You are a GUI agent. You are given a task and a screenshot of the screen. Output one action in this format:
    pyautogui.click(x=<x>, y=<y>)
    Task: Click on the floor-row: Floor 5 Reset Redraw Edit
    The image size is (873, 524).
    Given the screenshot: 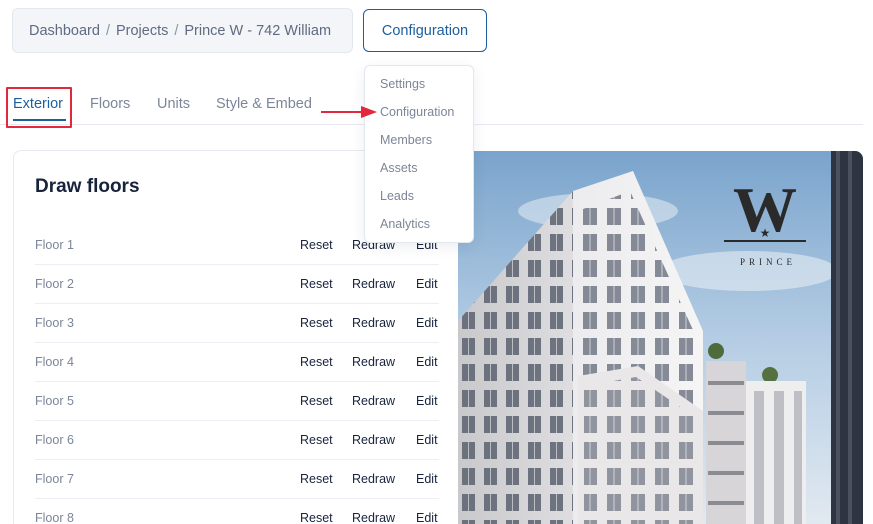 What is the action you would take?
    pyautogui.click(x=237, y=401)
    